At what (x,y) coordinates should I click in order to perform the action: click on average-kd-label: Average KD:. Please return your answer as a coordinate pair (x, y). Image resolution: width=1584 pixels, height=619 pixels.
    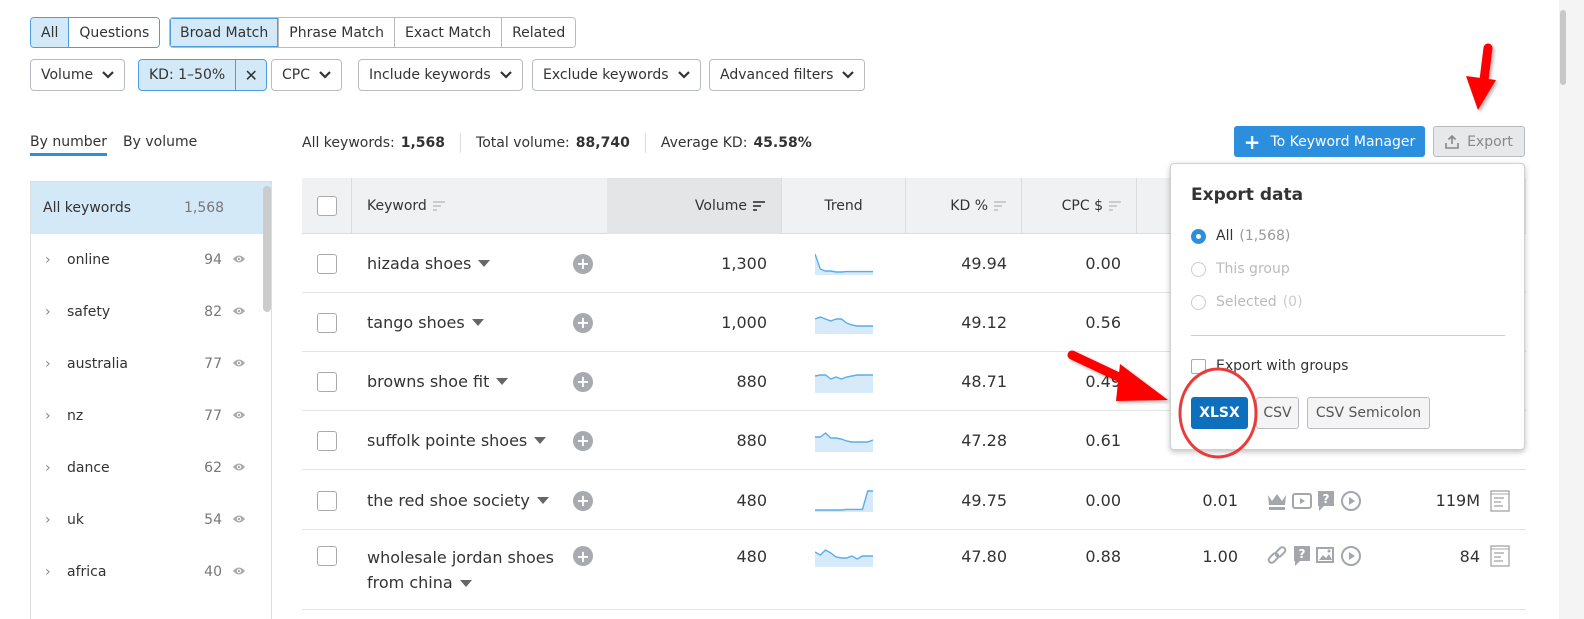
    Looking at the image, I should click on (704, 143).